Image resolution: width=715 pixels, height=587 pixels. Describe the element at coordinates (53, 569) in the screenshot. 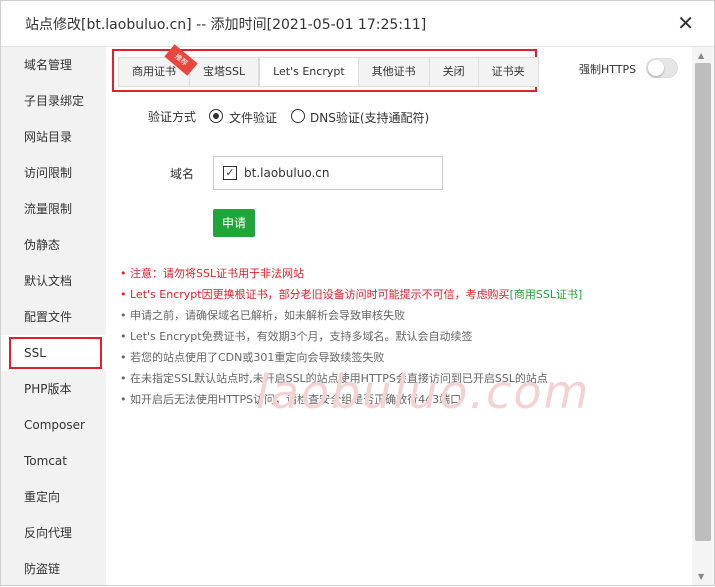

I see `sidebar-item-hotlink: 防盗链` at that location.